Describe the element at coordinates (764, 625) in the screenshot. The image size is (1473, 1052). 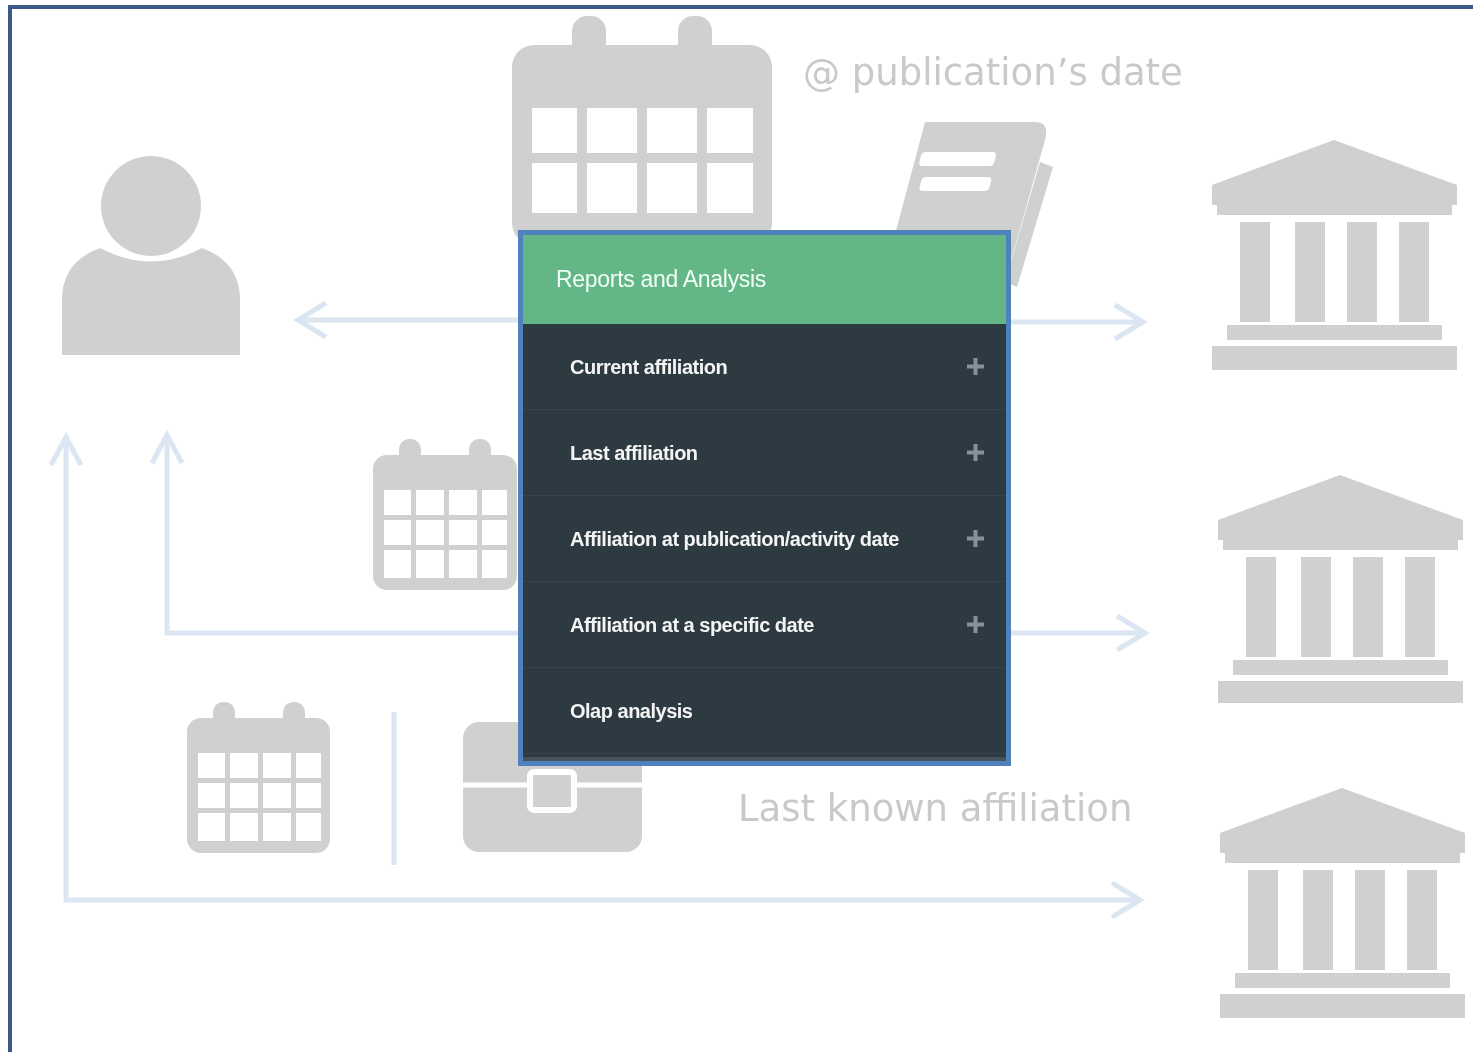
I see `menu-item: Affiliation at a specific date` at that location.